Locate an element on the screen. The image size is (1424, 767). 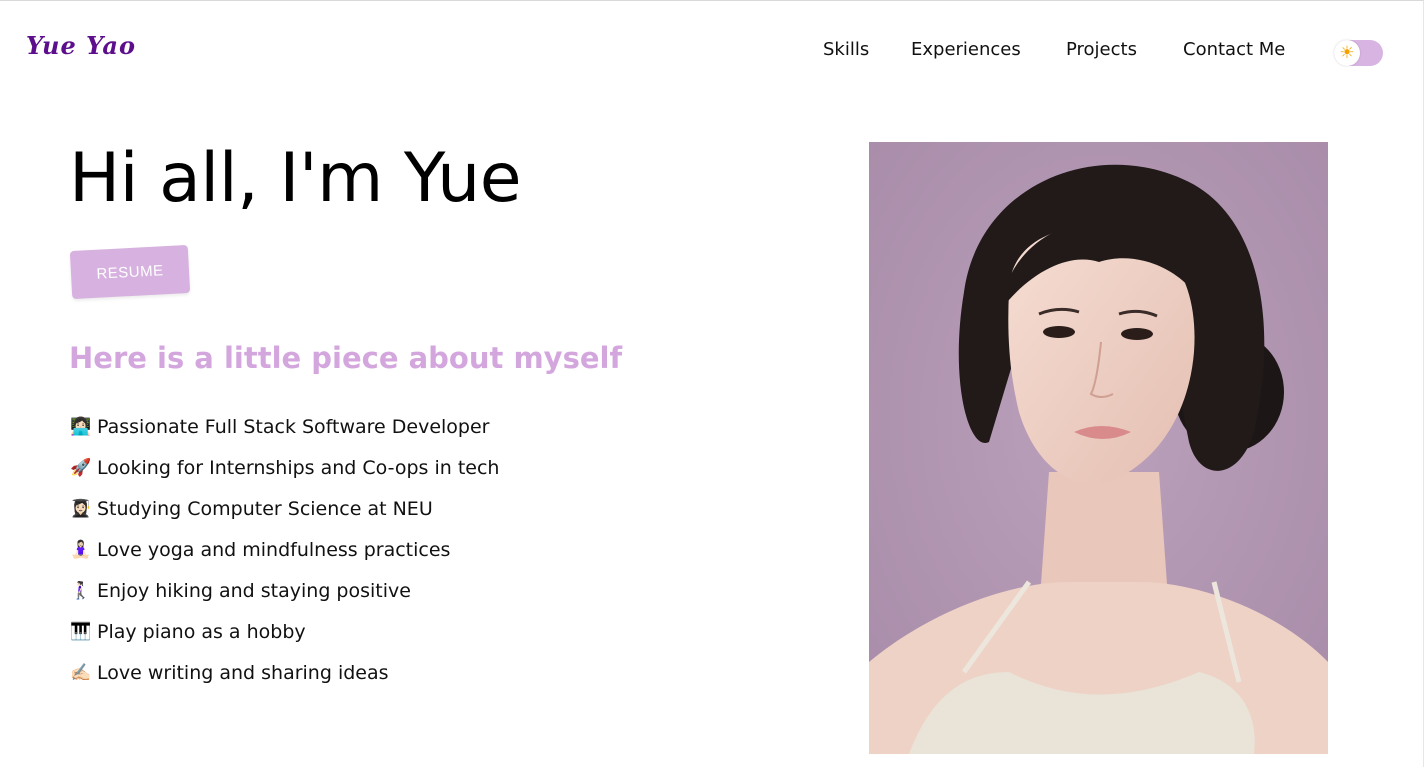
walking-emoji-icon: 🚶🏻‍♀️ is located at coordinates (81, 590).